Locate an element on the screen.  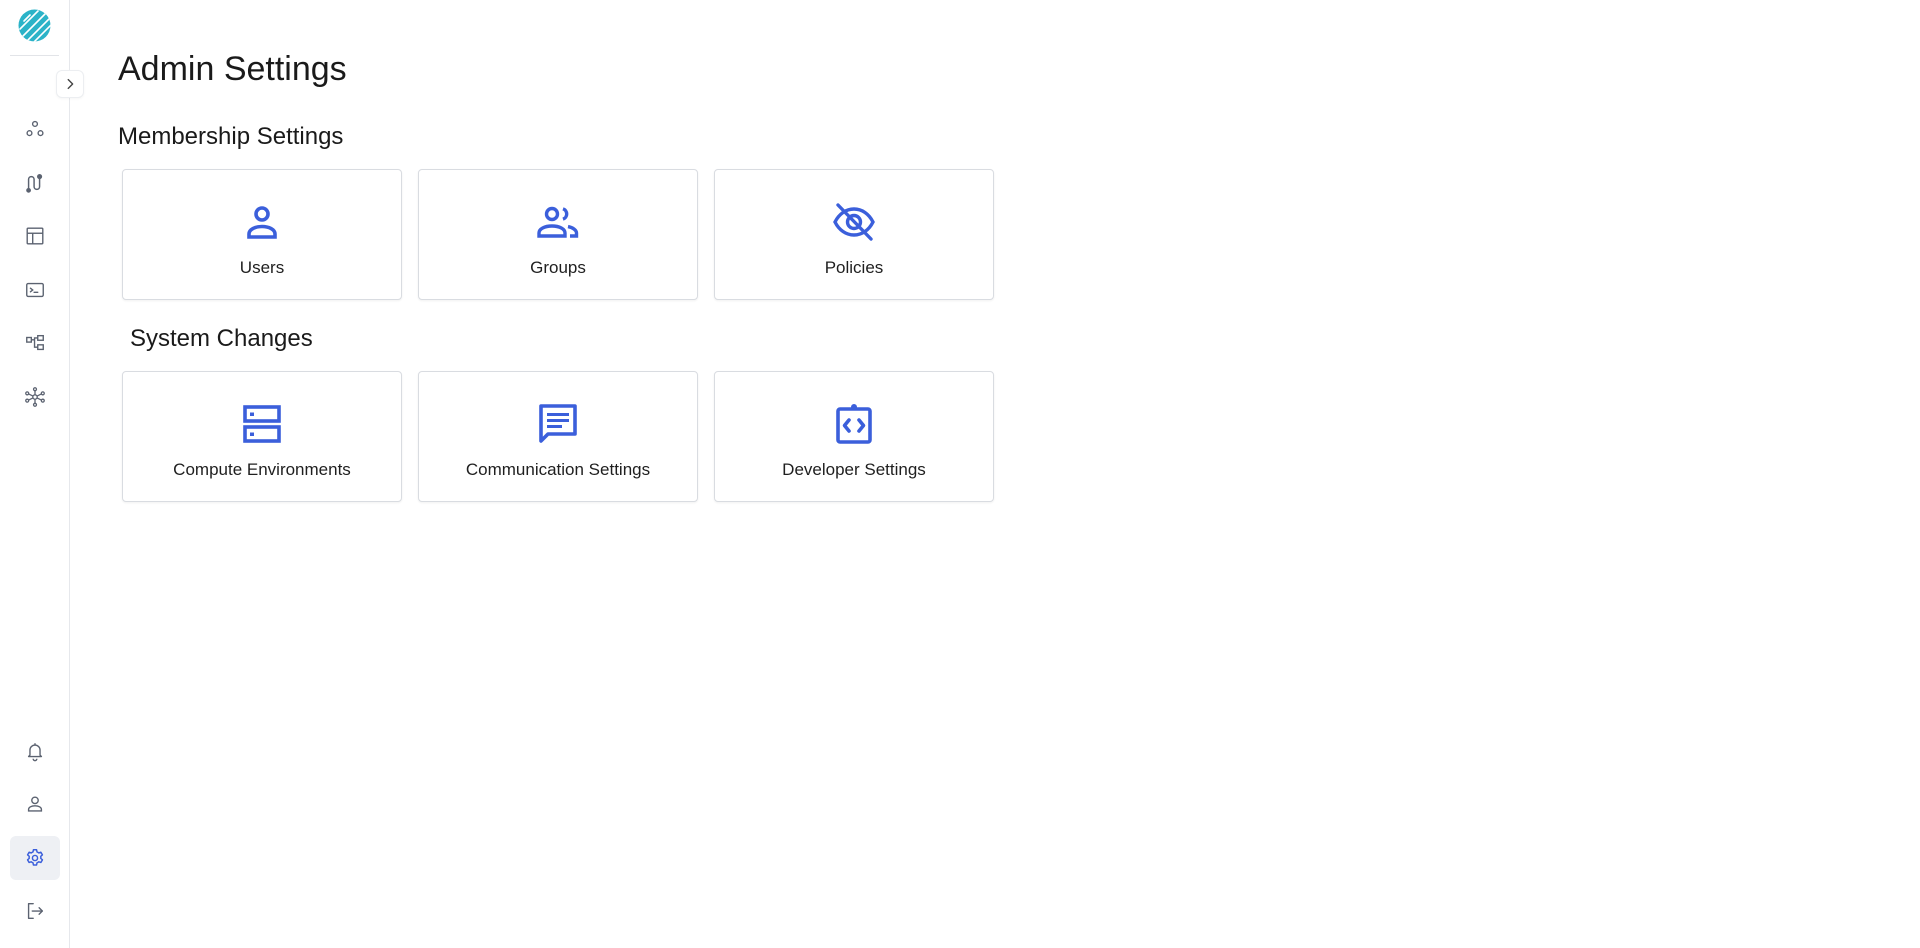
pipelines-icon is located at coordinates (35, 342).